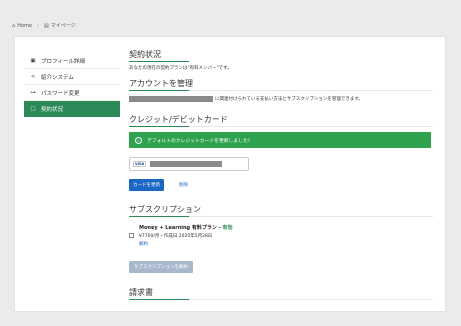 The width and height of the screenshot is (461, 326). I want to click on alert-text: デフォルトのクレジットカードを更新しました！, so click(200, 141).